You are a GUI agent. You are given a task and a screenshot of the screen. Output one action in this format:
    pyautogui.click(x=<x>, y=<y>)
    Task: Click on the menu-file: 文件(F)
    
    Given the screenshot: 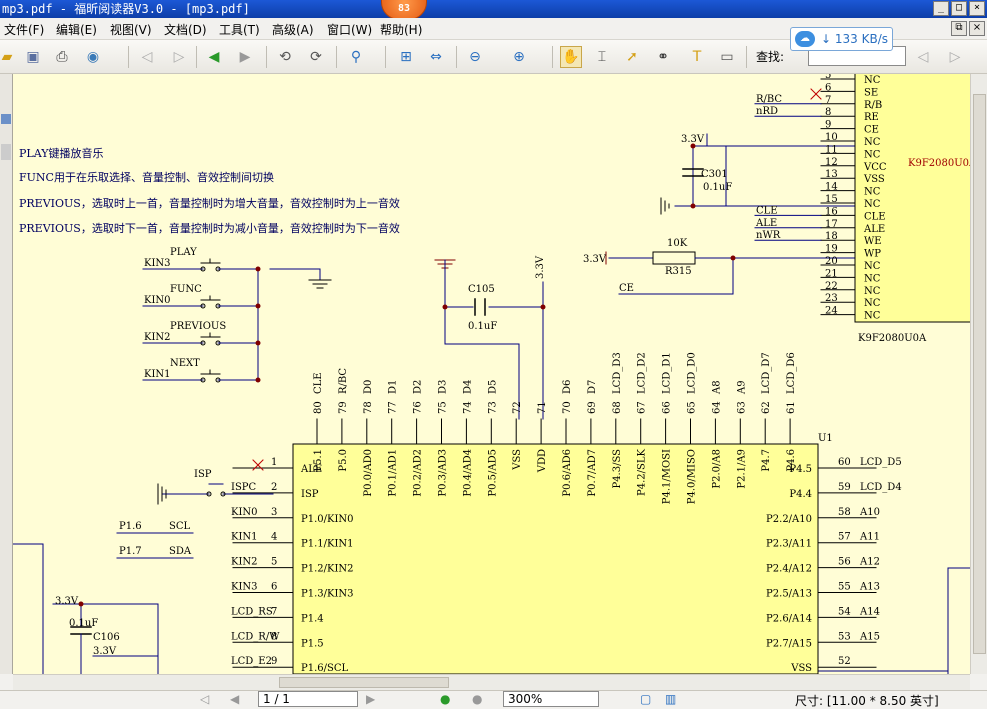 What is the action you would take?
    pyautogui.click(x=24, y=29)
    